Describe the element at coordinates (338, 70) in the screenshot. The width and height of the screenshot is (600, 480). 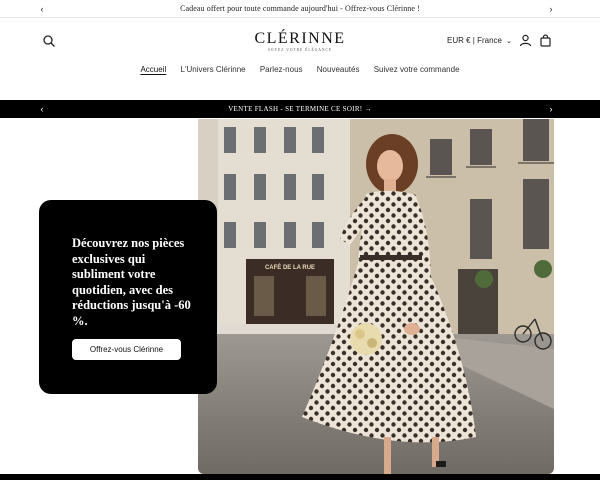
I see `nav-item-nouveautes: Nouveautés` at that location.